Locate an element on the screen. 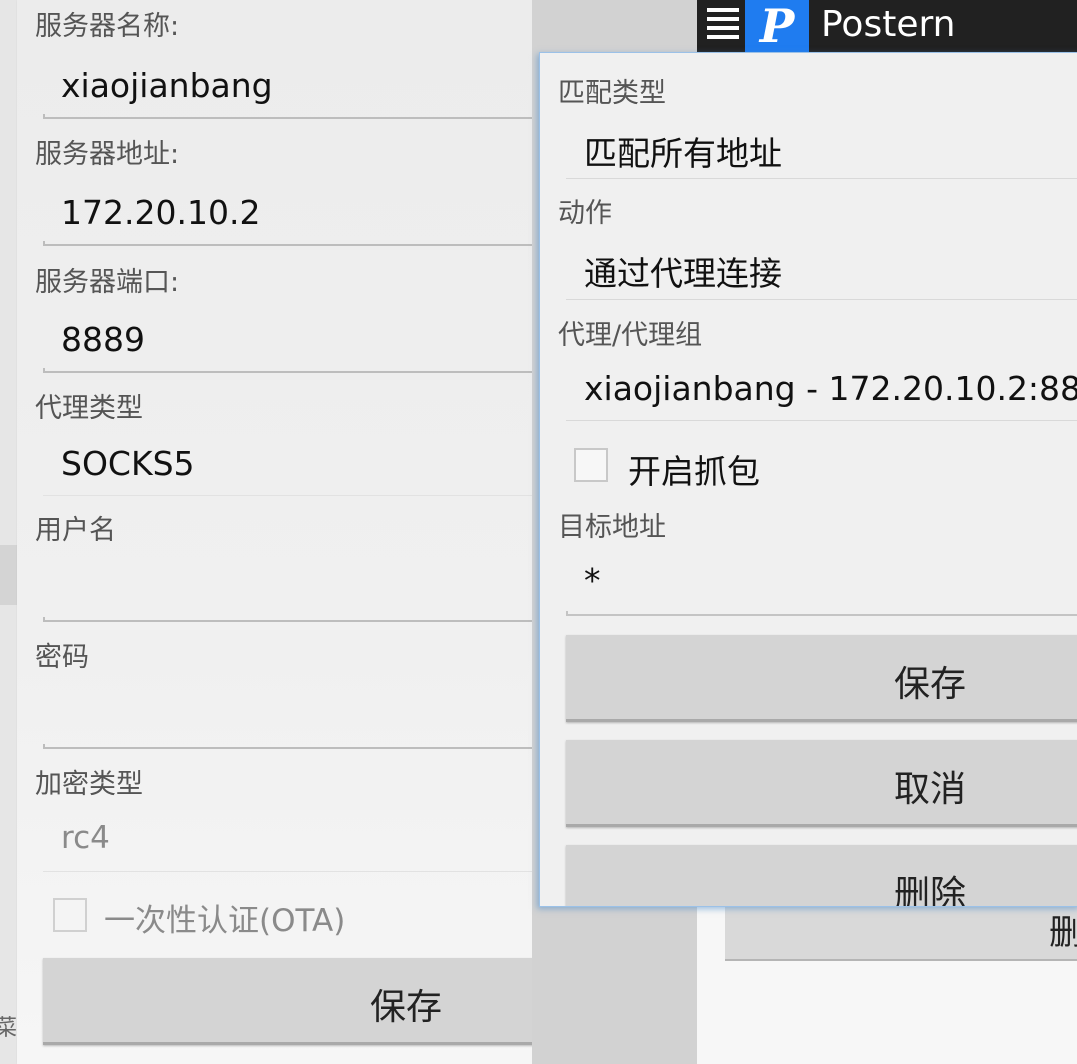  username-underline is located at coordinates (294, 619).